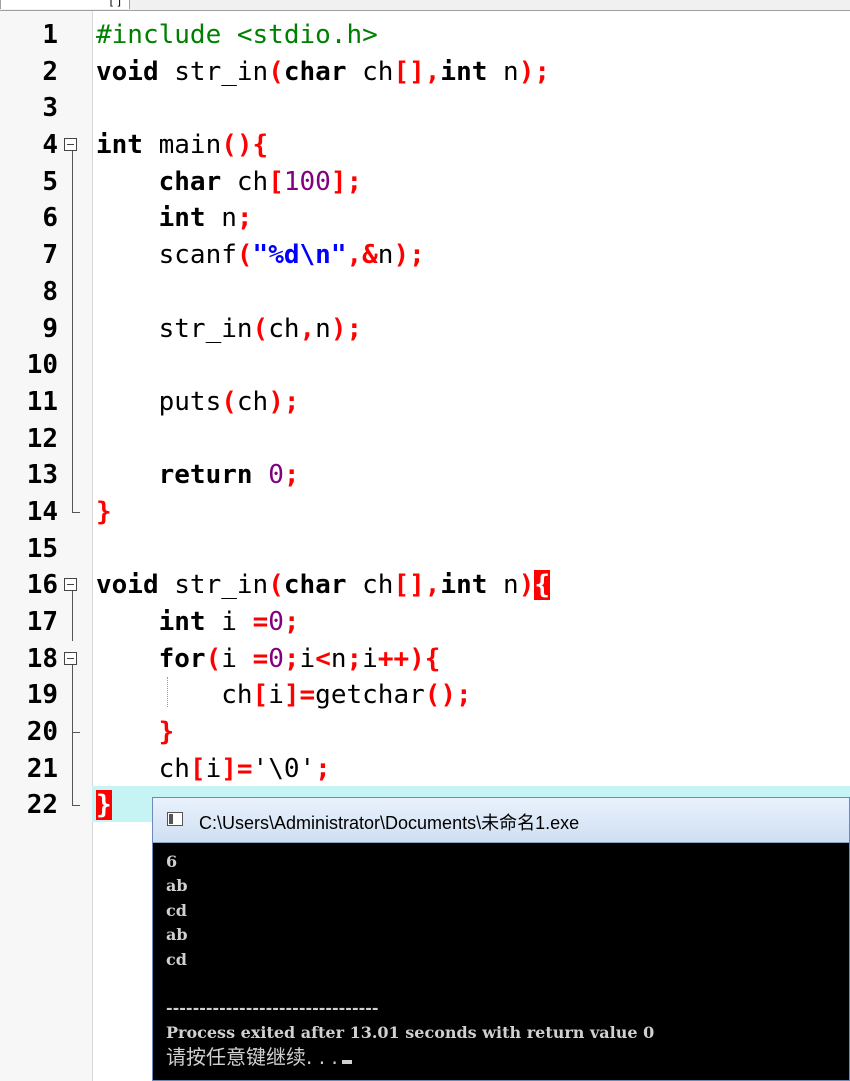 The width and height of the screenshot is (850, 1081). What do you see at coordinates (425, 769) in the screenshot?
I see `code-line: 21 ch[i]='\0';` at bounding box center [425, 769].